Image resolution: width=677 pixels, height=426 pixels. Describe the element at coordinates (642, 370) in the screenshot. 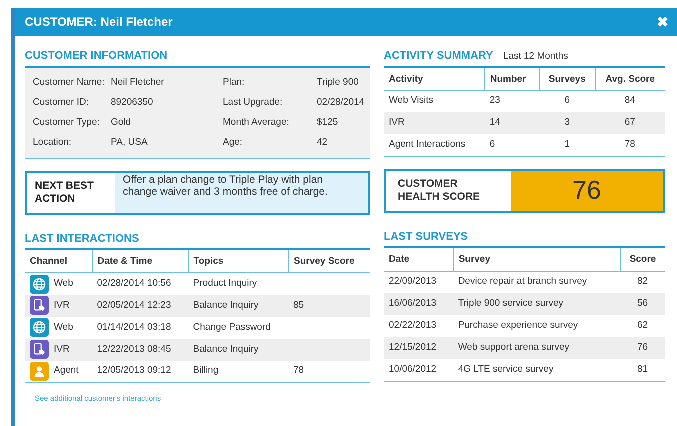

I see `table-cell: 81` at that location.